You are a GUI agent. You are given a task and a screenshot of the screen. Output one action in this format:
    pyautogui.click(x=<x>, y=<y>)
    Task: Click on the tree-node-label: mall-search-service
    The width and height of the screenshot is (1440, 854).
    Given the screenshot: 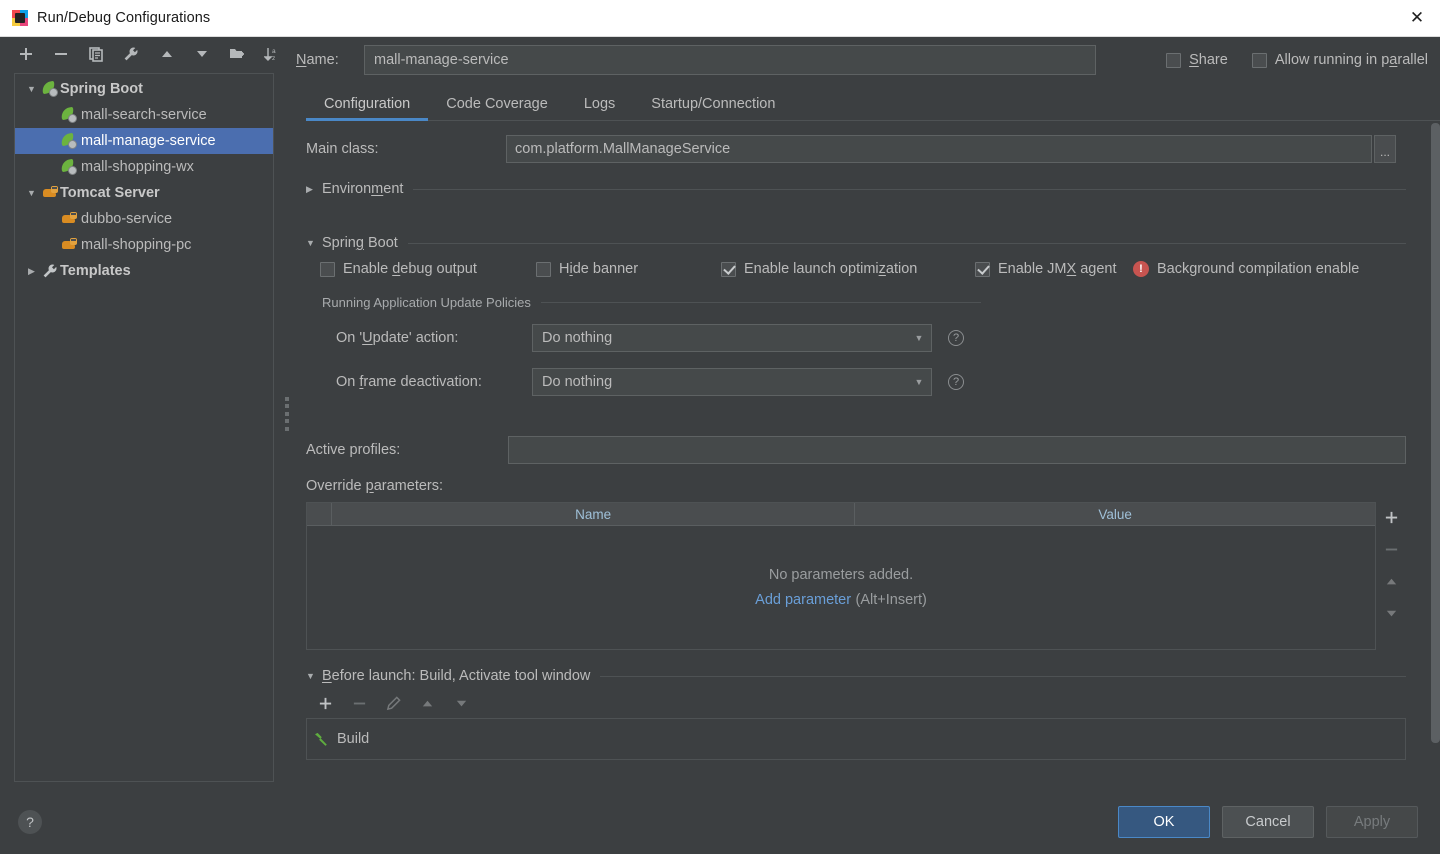 What is the action you would take?
    pyautogui.click(x=144, y=115)
    